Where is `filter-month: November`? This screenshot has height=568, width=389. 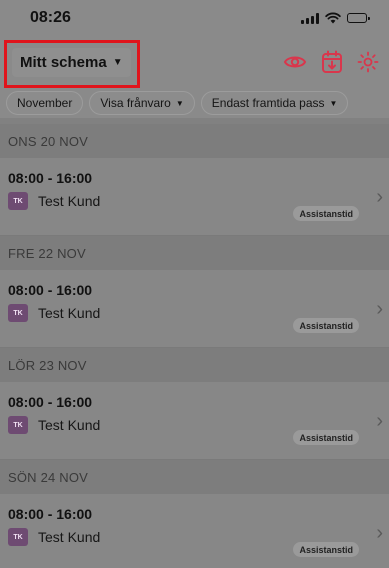
filter-month: November is located at coordinates (45, 103).